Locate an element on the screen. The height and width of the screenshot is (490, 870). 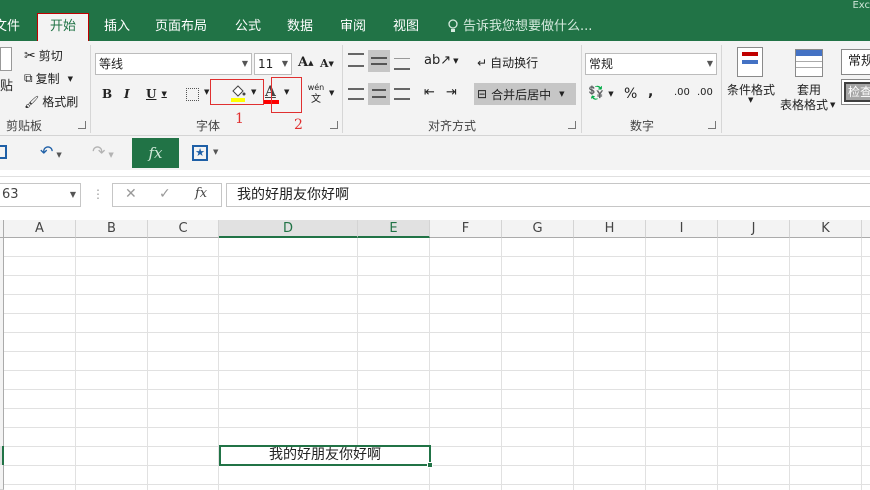
tab-formulas: 公式 is located at coordinates (248, 26).